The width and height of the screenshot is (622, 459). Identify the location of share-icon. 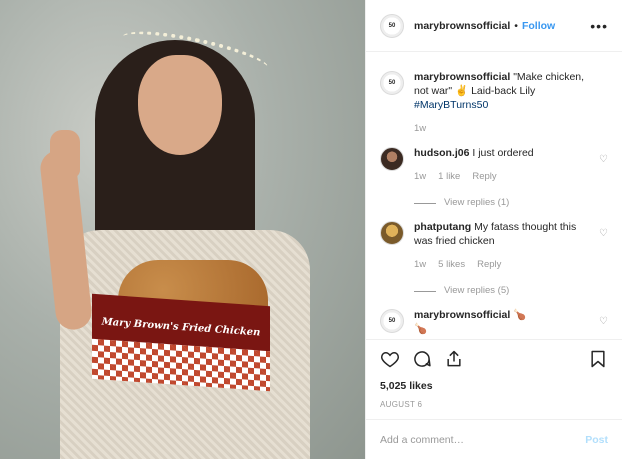
(454, 360).